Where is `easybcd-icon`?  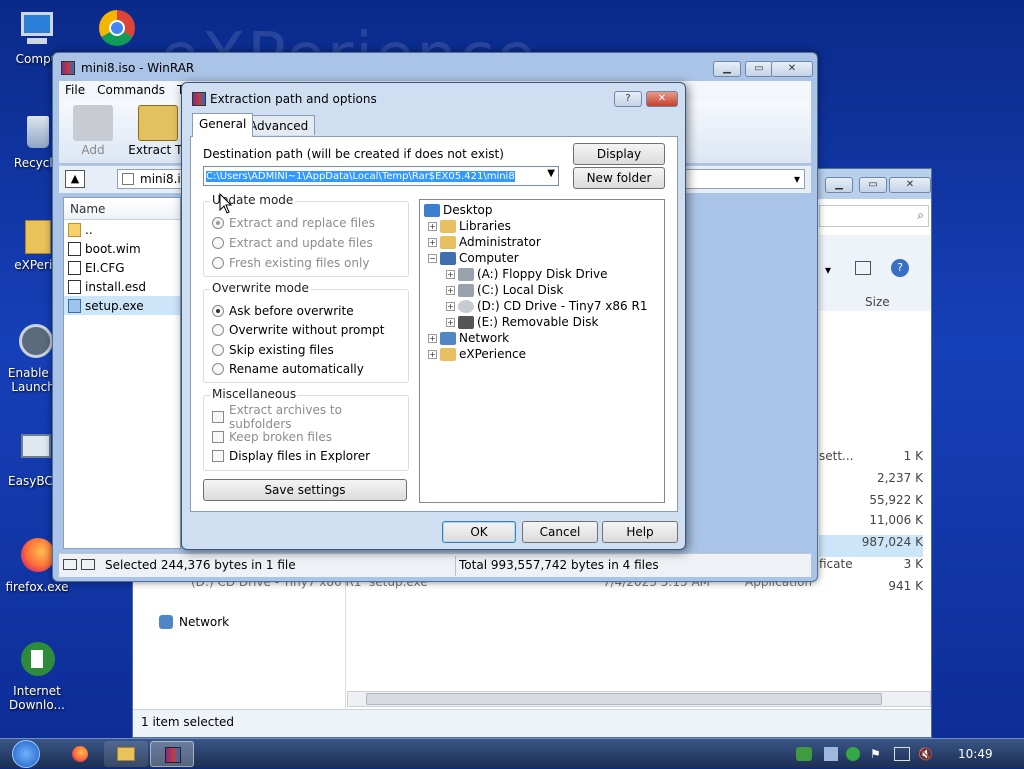
easybcd-icon is located at coordinates (35, 450).